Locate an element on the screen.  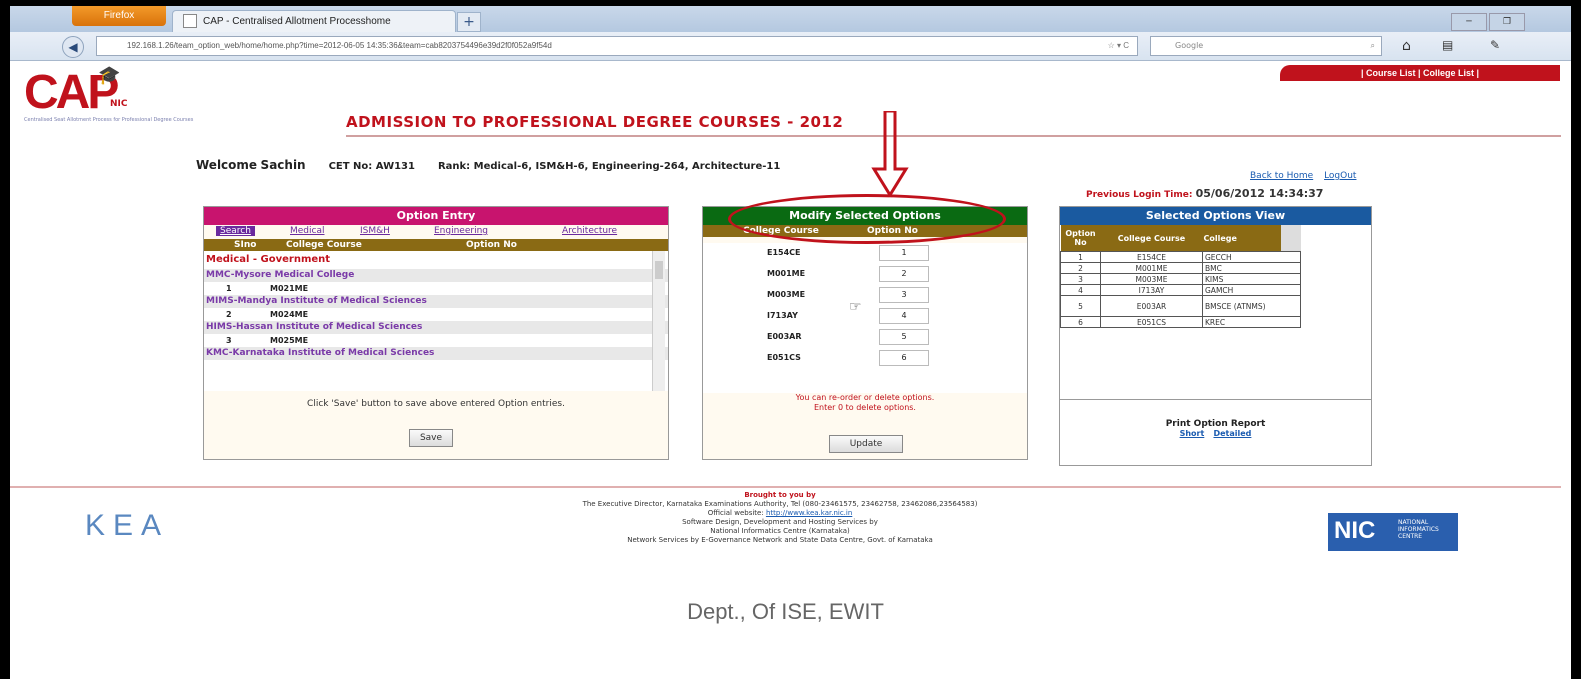
col-sino: SIno is located at coordinates (245, 245).